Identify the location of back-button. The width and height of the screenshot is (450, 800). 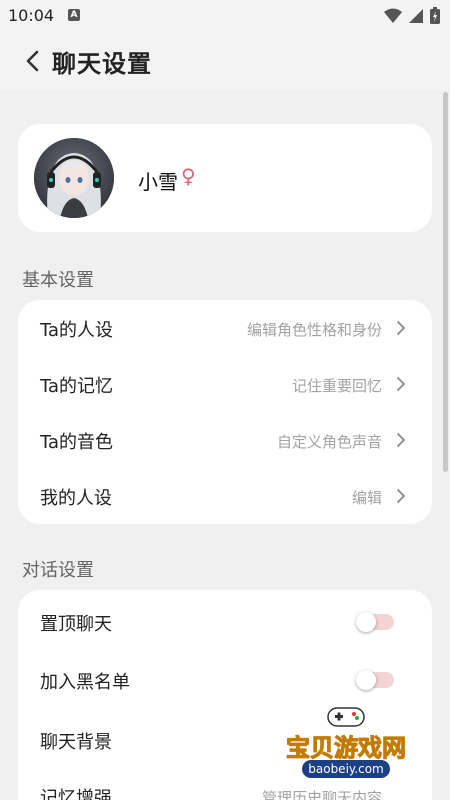
(32, 61).